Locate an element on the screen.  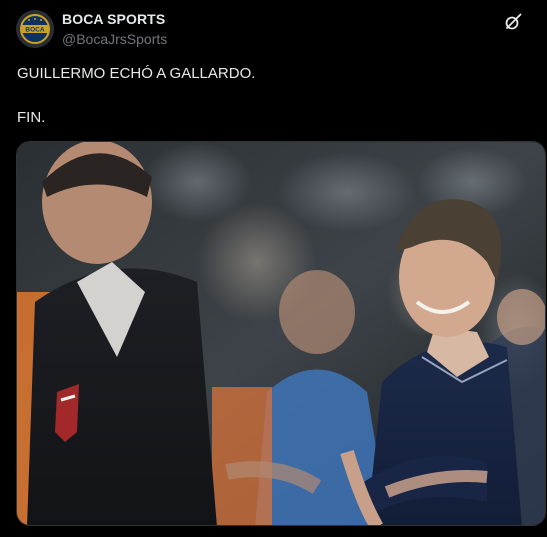
avatar: BOCA is located at coordinates (35, 29).